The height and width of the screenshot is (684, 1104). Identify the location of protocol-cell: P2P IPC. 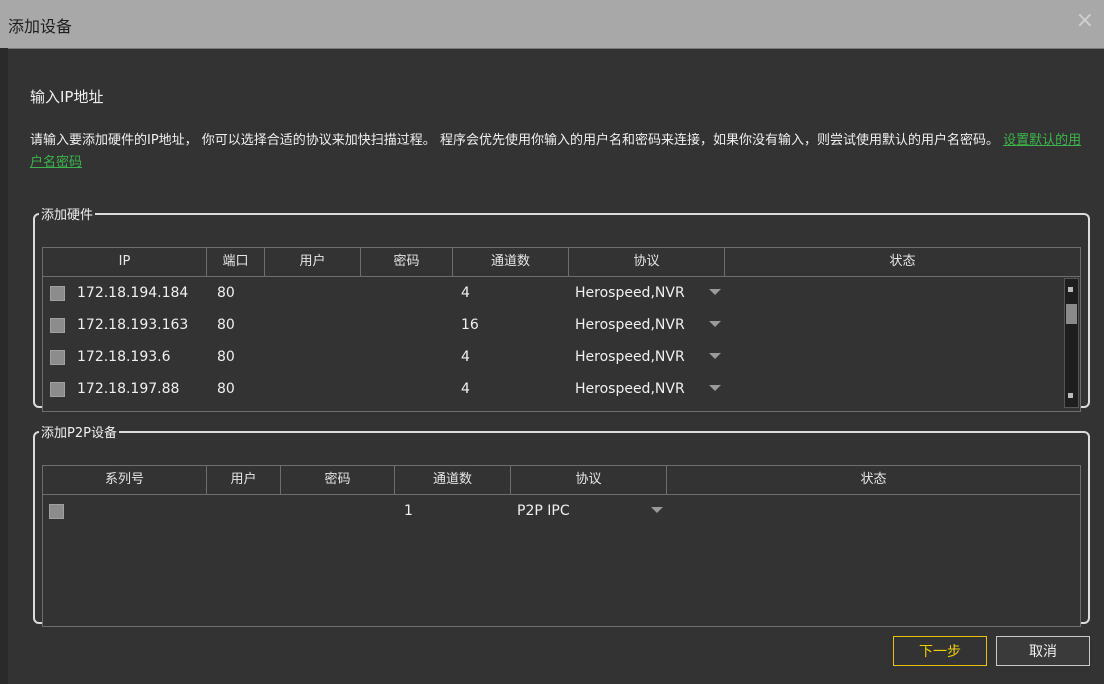
(543, 511).